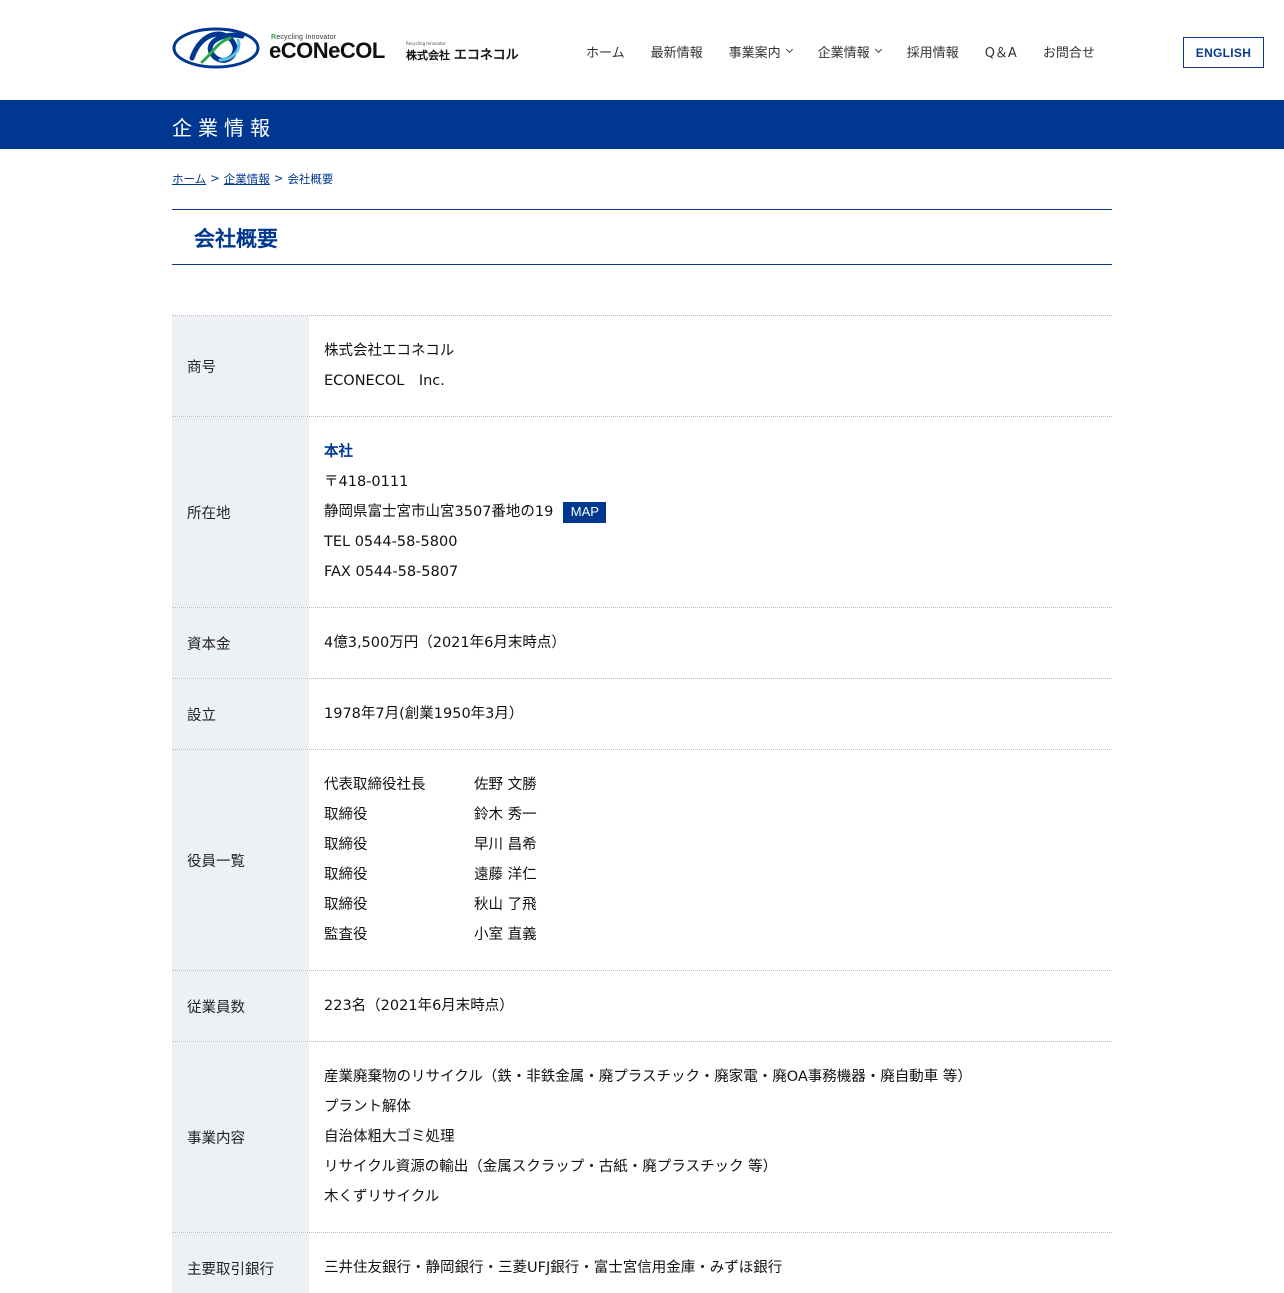 The width and height of the screenshot is (1284, 1293). I want to click on breadcrumb-company: 企業情報, so click(247, 179).